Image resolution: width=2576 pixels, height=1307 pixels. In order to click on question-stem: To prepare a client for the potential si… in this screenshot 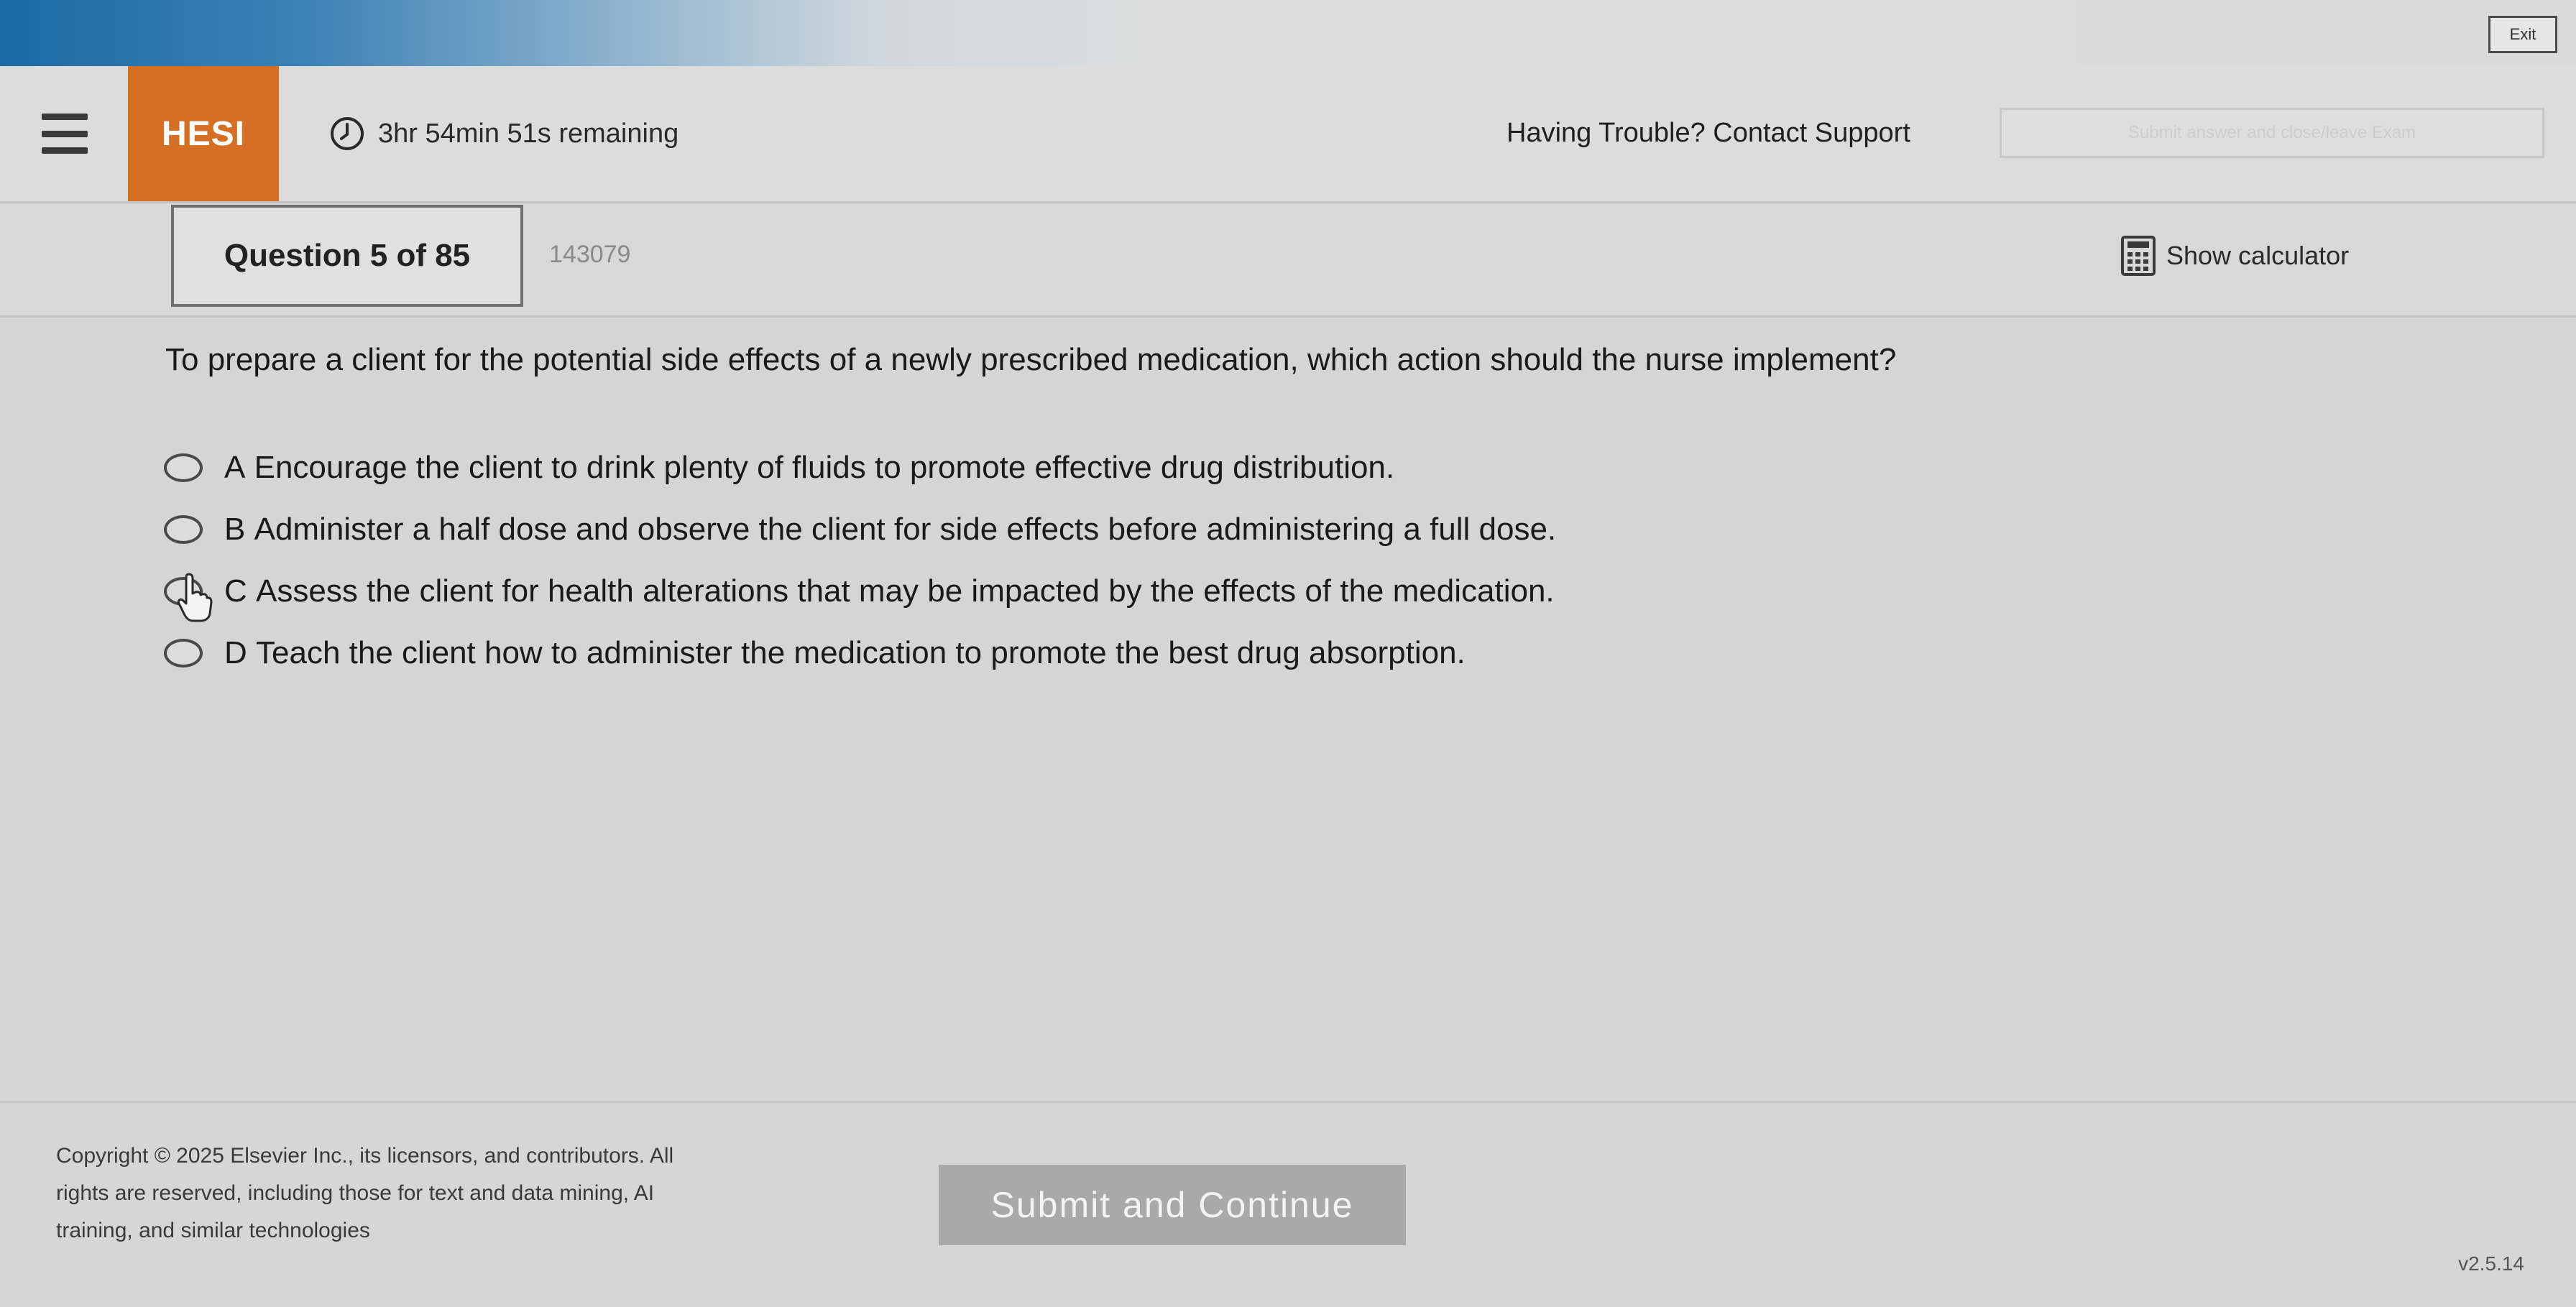, I will do `click(1031, 360)`.